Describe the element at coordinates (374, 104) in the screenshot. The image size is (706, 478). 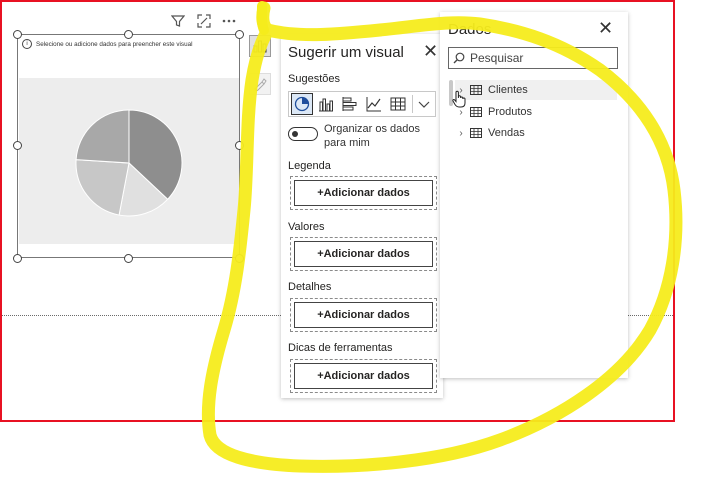
I see `line-chart-icon` at that location.